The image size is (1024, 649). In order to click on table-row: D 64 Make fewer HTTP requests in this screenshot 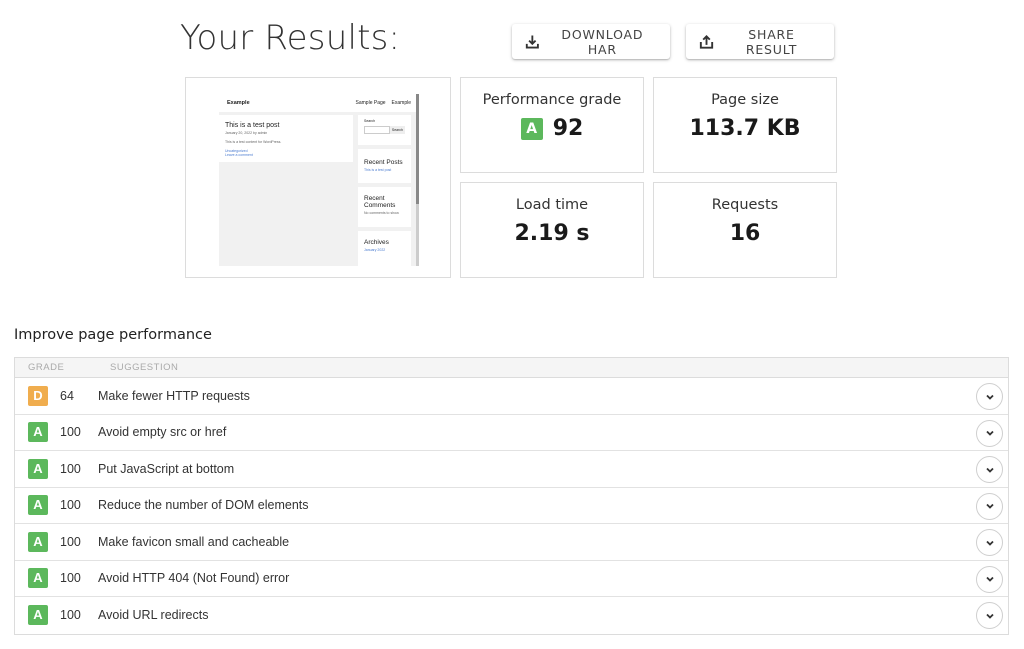, I will do `click(511, 396)`.